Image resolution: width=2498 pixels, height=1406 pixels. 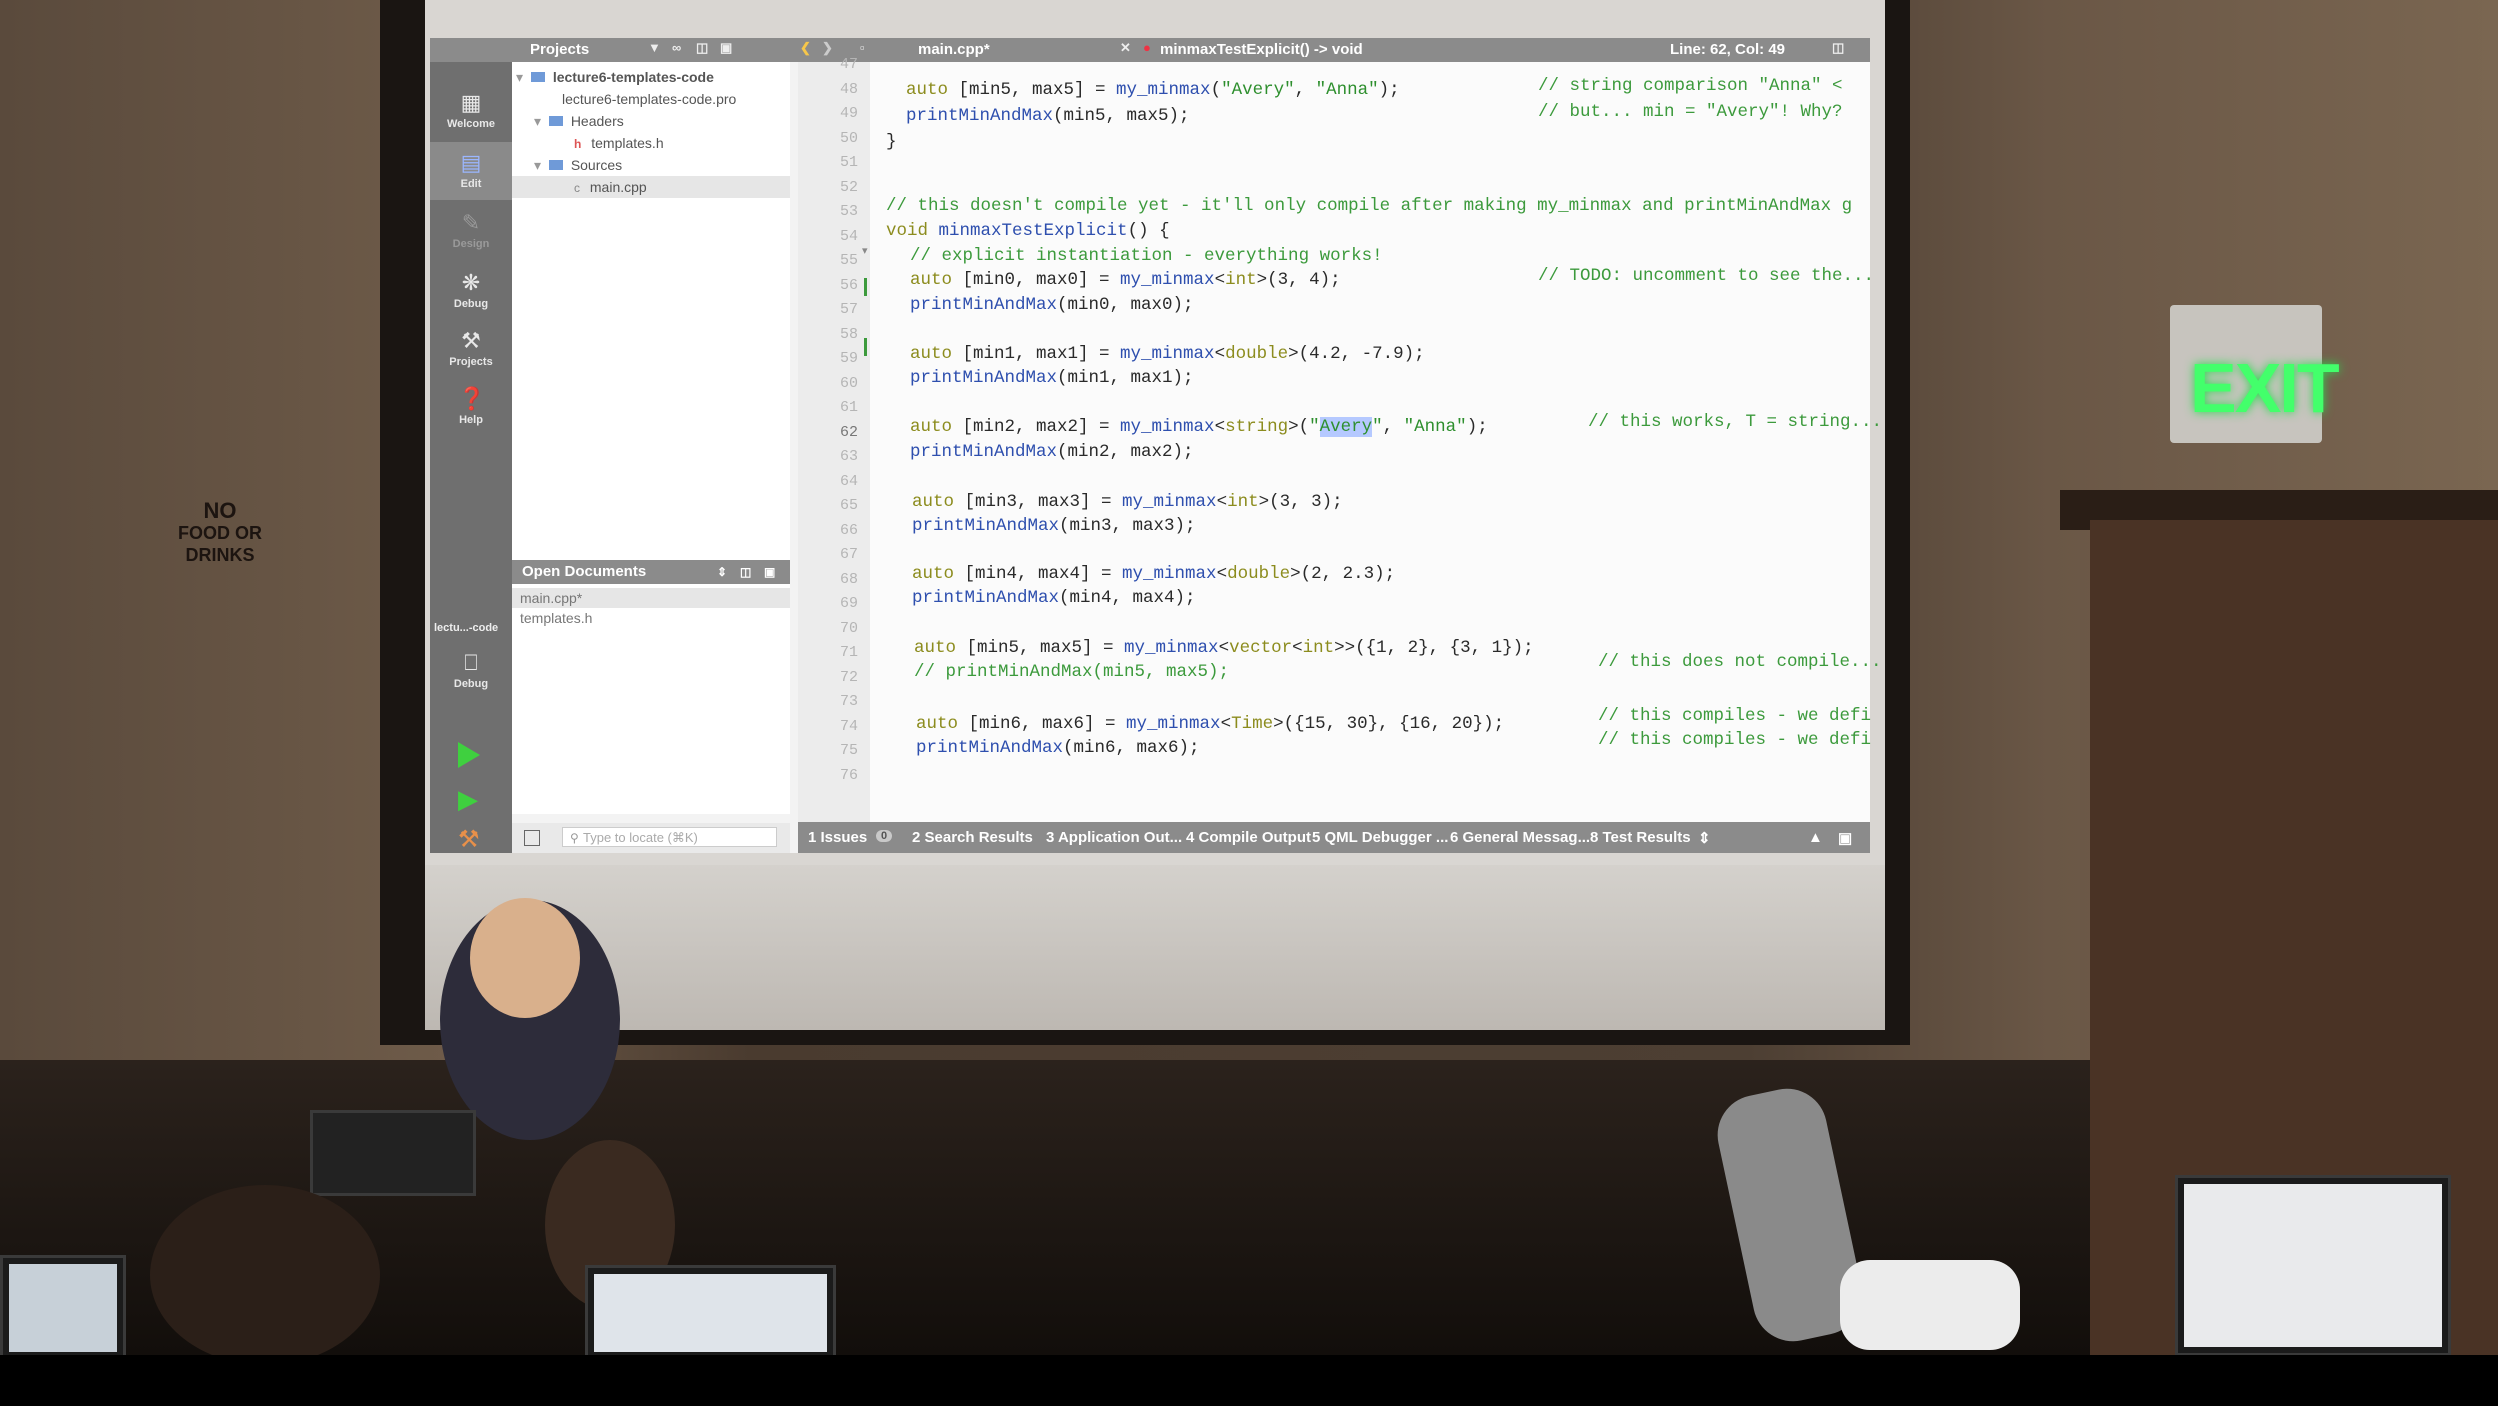 What do you see at coordinates (1845, 838) in the screenshot?
I see `close-output-icon: ▣` at bounding box center [1845, 838].